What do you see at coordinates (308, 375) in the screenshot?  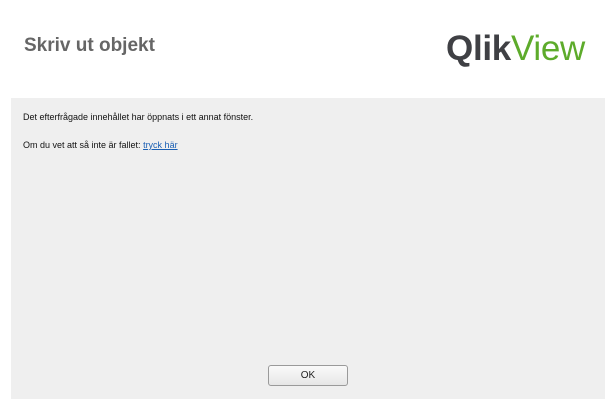 I see `ok-button: OK` at bounding box center [308, 375].